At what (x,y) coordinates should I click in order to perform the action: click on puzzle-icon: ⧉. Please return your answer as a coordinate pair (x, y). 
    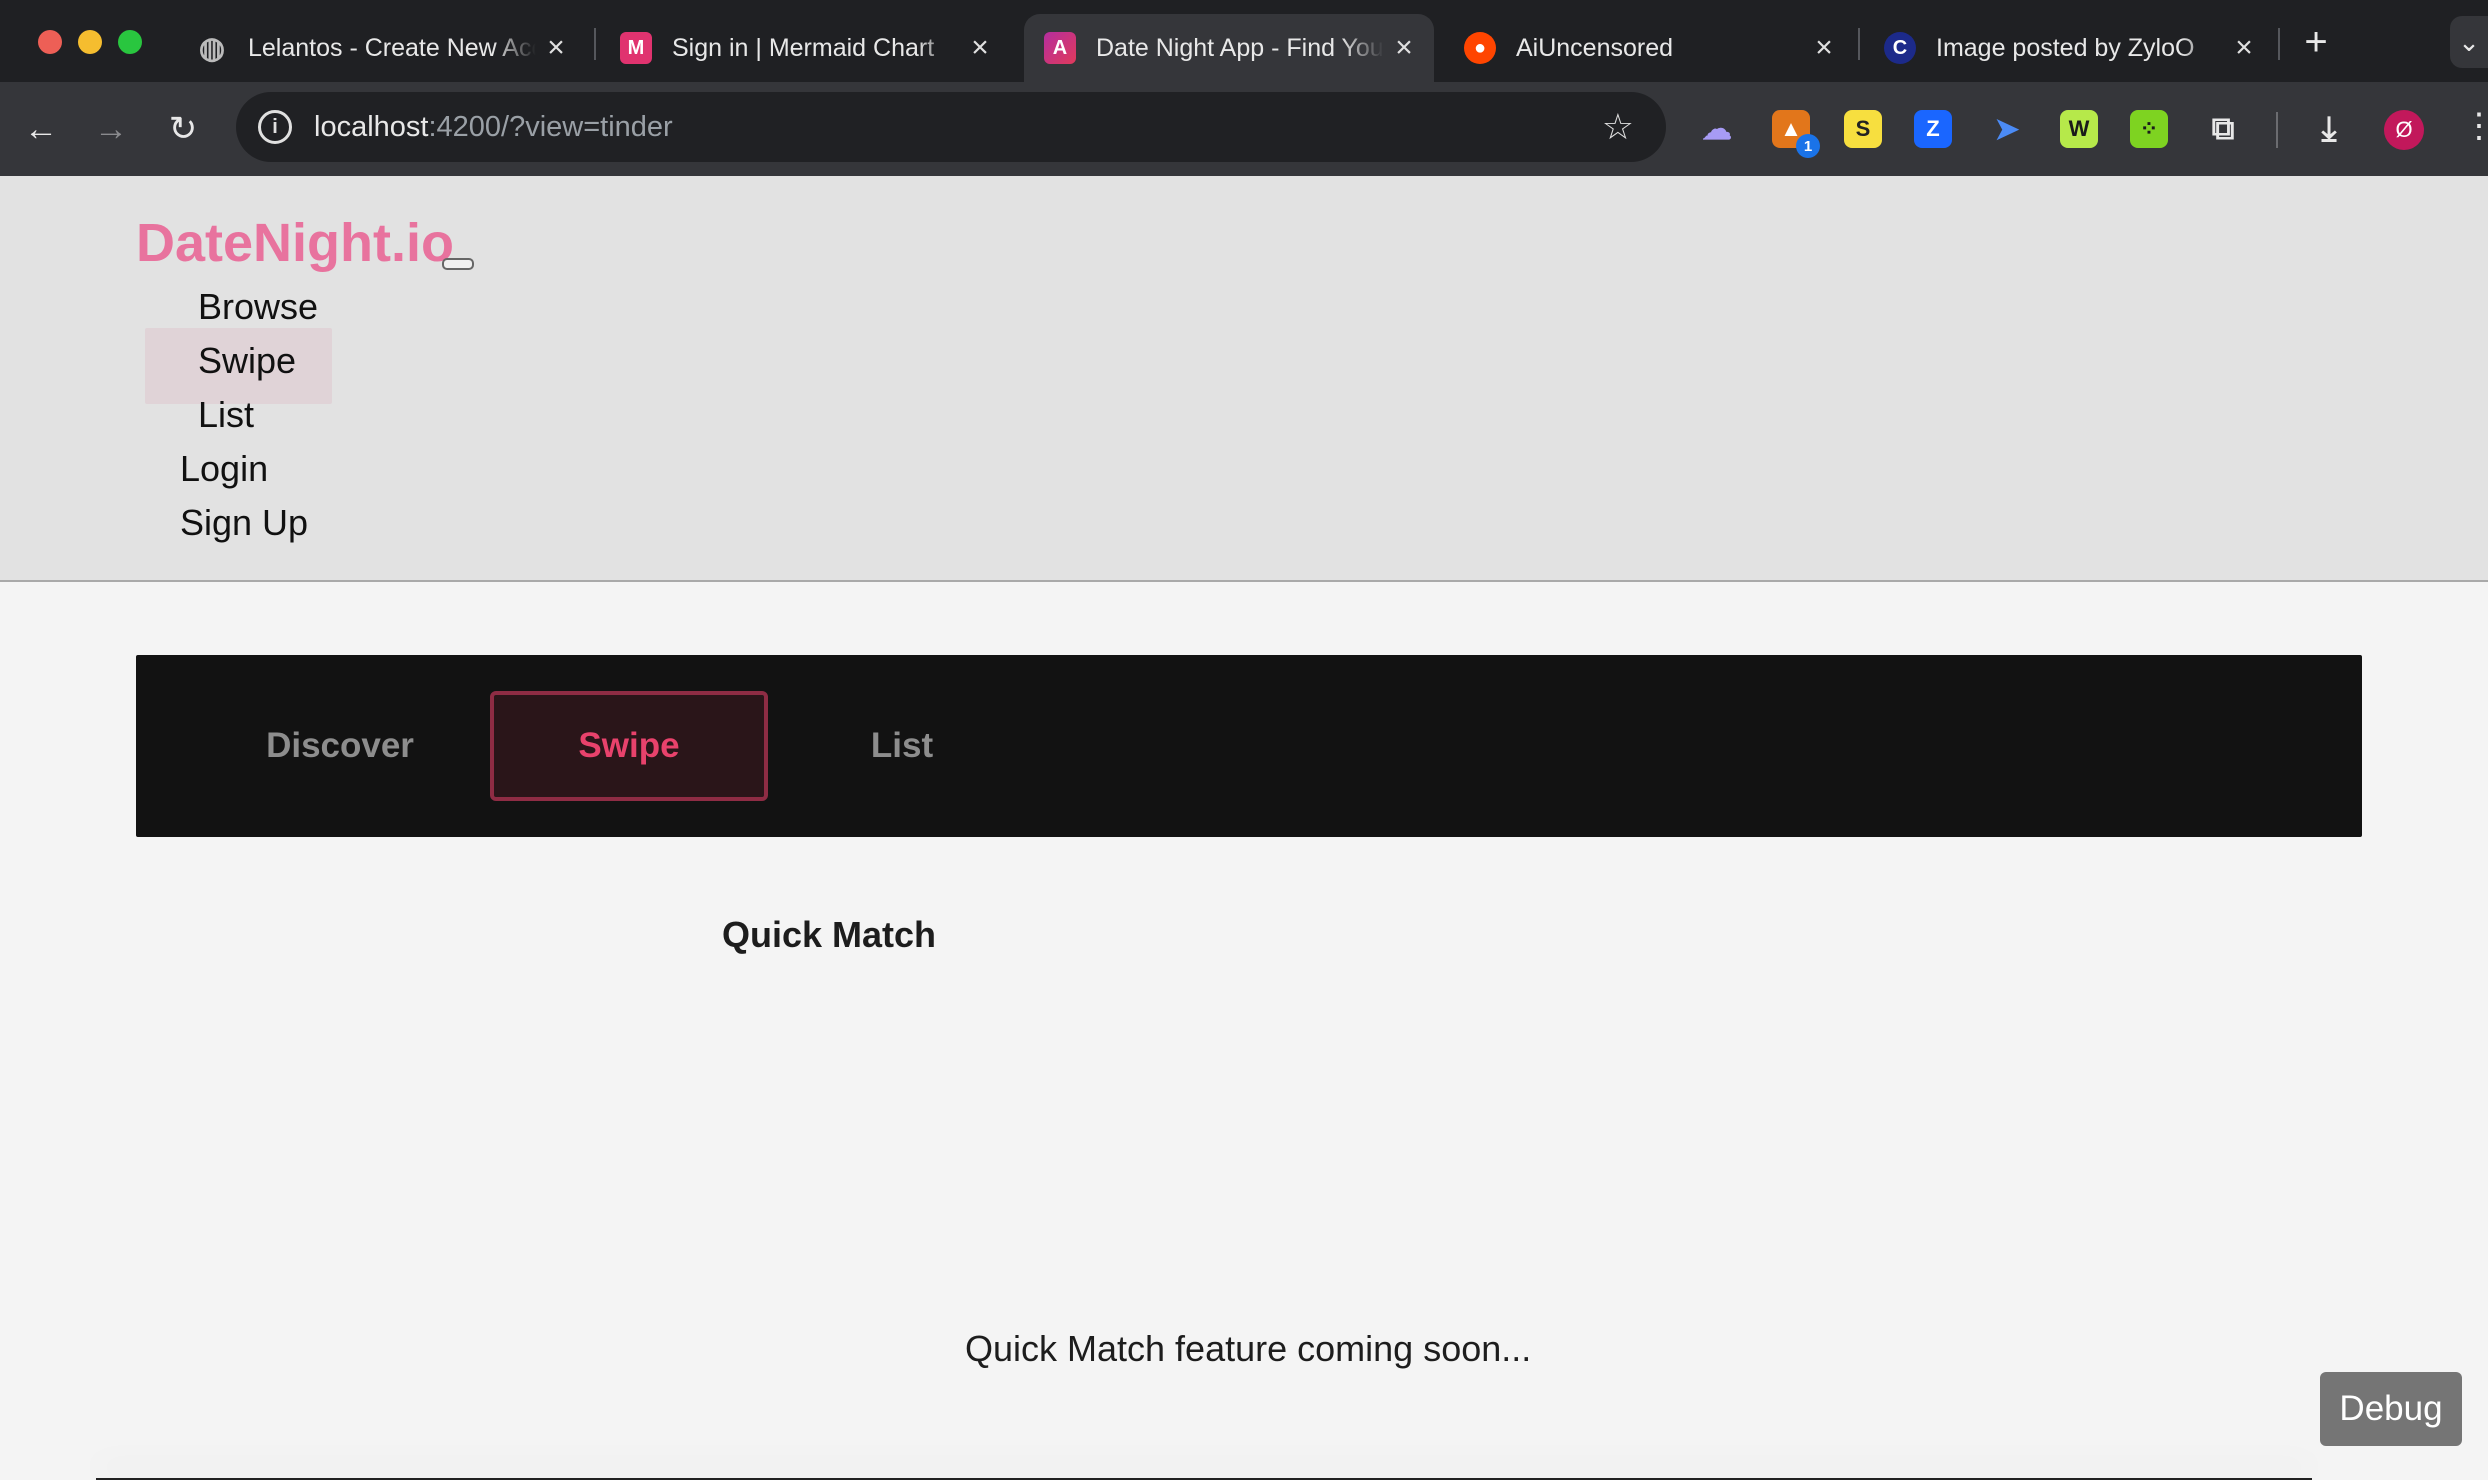
    Looking at the image, I should click on (2223, 129).